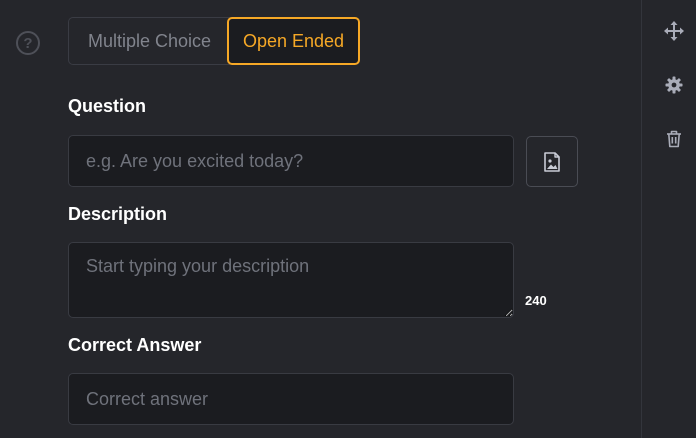  Describe the element at coordinates (118, 214) in the screenshot. I see `description-label: Description` at that location.